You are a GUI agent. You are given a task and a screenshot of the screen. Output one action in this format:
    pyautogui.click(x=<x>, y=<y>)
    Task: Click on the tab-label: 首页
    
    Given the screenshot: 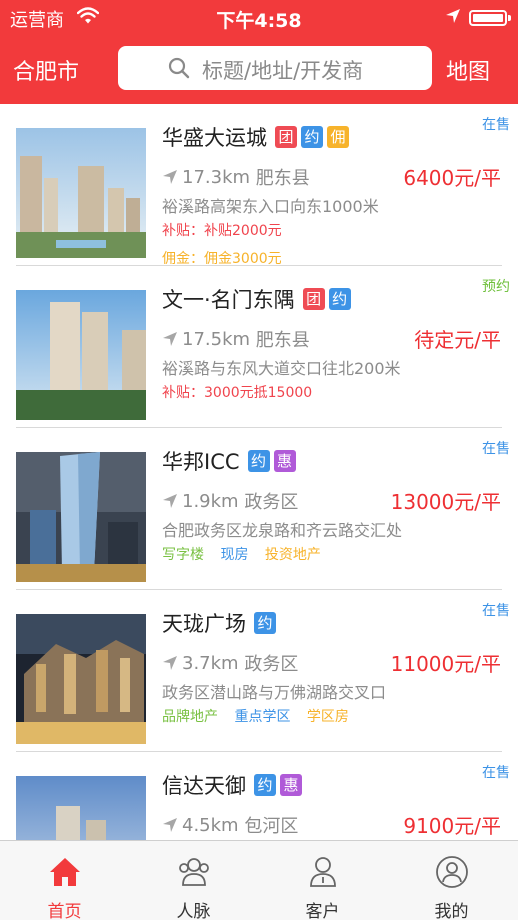 What is the action you would take?
    pyautogui.click(x=64, y=911)
    